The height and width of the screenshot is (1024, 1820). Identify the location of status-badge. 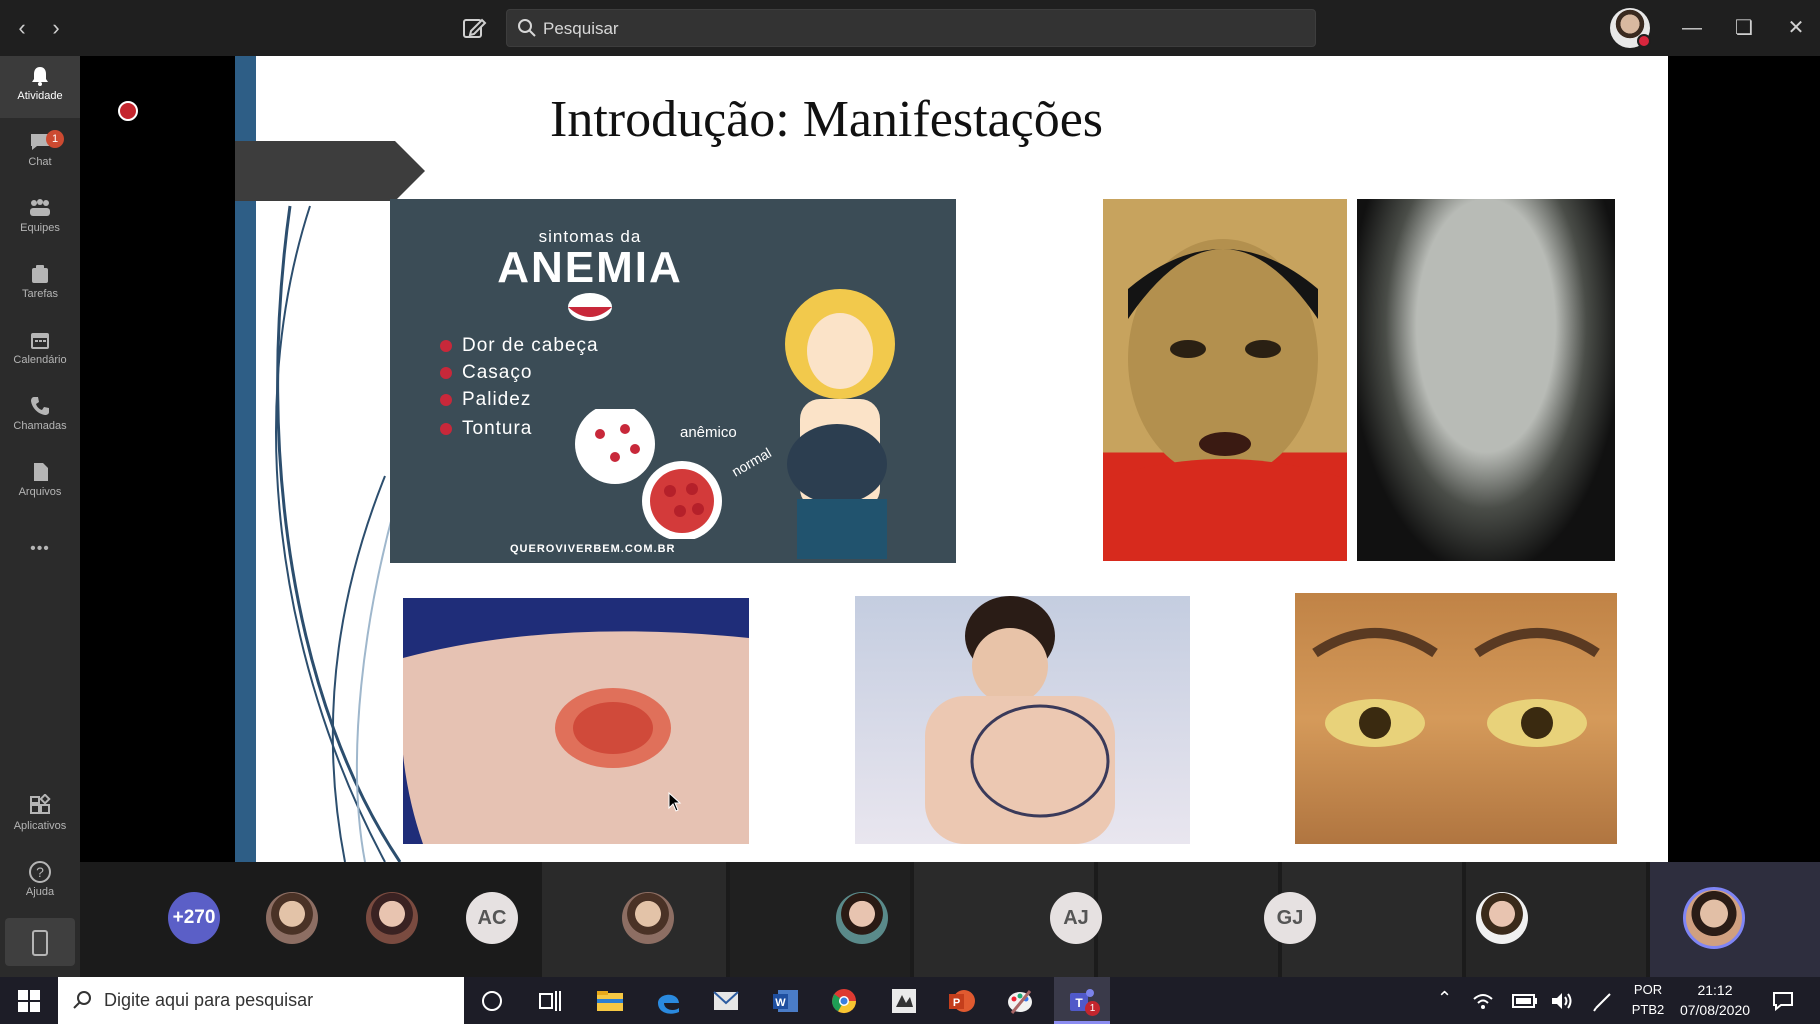
(1644, 41).